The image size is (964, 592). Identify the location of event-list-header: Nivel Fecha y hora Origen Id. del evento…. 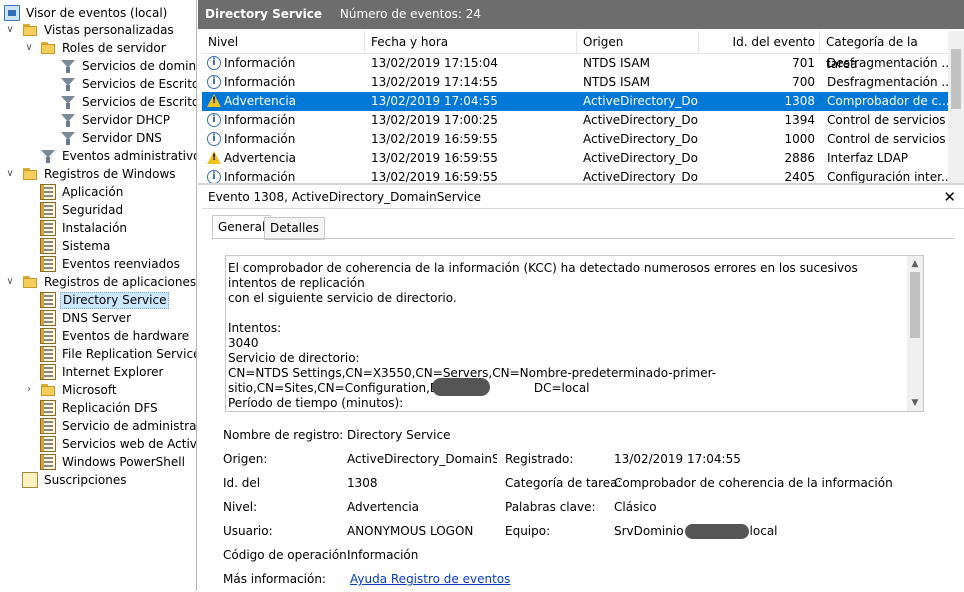
(583, 51).